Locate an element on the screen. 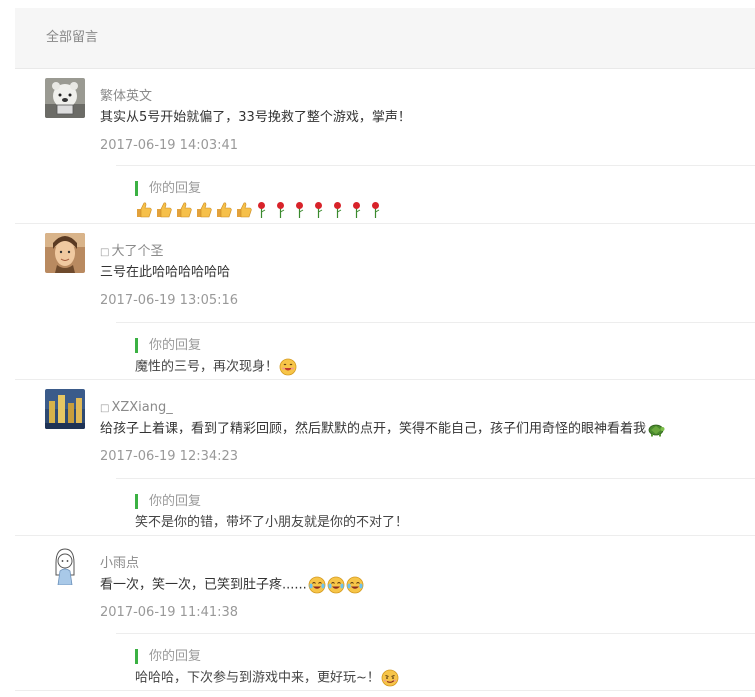 The height and width of the screenshot is (697, 755). comment-author-name: XZXiang_ is located at coordinates (142, 407).